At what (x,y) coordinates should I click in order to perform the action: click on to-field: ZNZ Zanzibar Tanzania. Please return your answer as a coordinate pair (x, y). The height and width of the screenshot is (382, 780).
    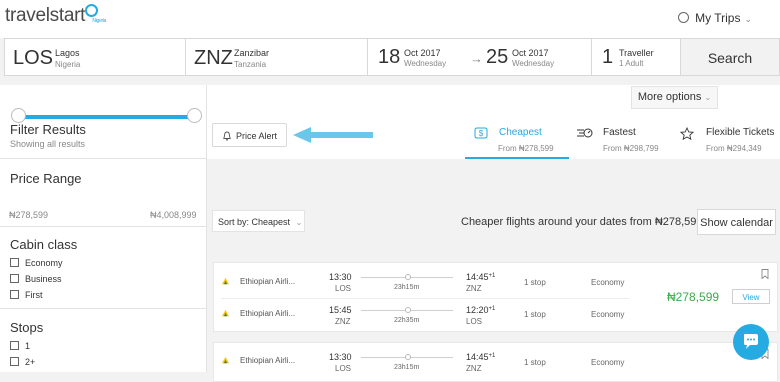
    Looking at the image, I should click on (276, 57).